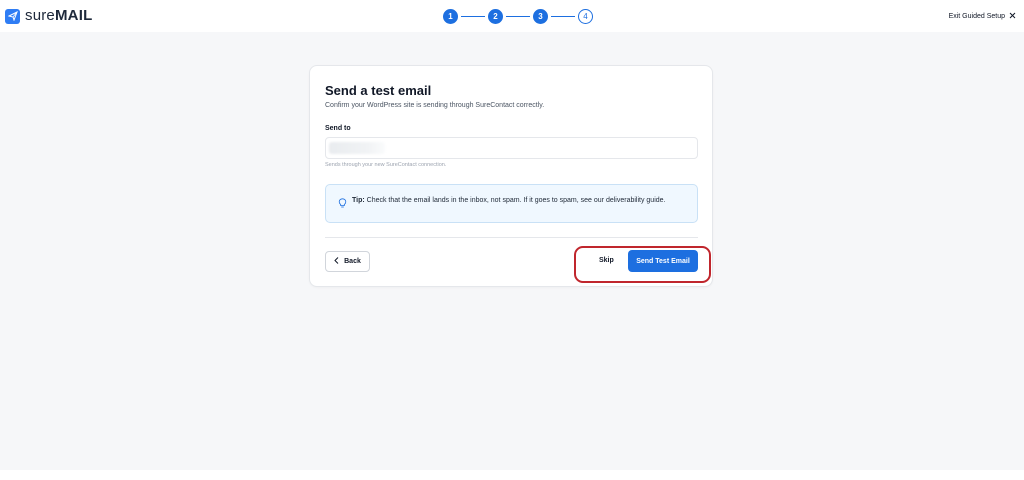 The image size is (1024, 480). What do you see at coordinates (358, 200) in the screenshot?
I see `tip-label: Tip:` at bounding box center [358, 200].